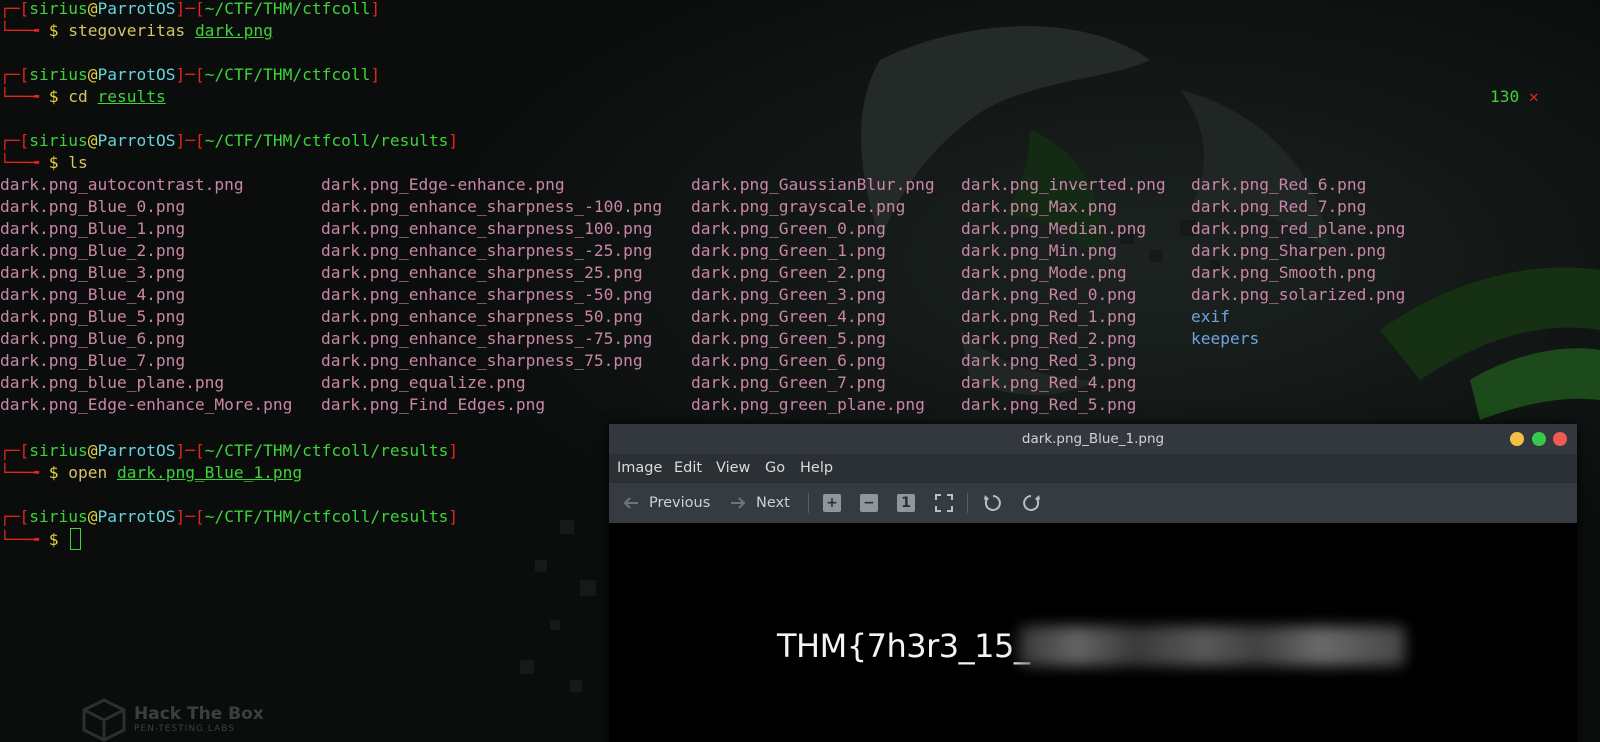 The height and width of the screenshot is (742, 1600). Describe the element at coordinates (151, 472) in the screenshot. I see `command-line: └──╼ $ open dark.png_Blue_1.png` at that location.